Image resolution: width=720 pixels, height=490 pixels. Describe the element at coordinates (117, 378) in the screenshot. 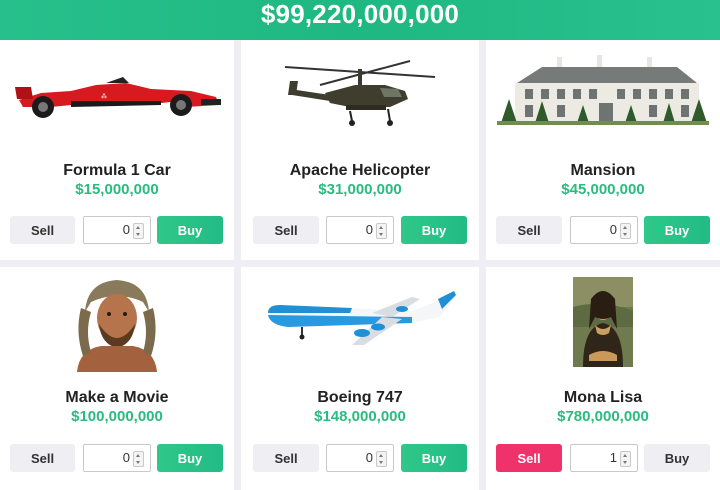

I see `product-card-movie: Make a Movie $100,000,000 Sell 0 Buy` at that location.